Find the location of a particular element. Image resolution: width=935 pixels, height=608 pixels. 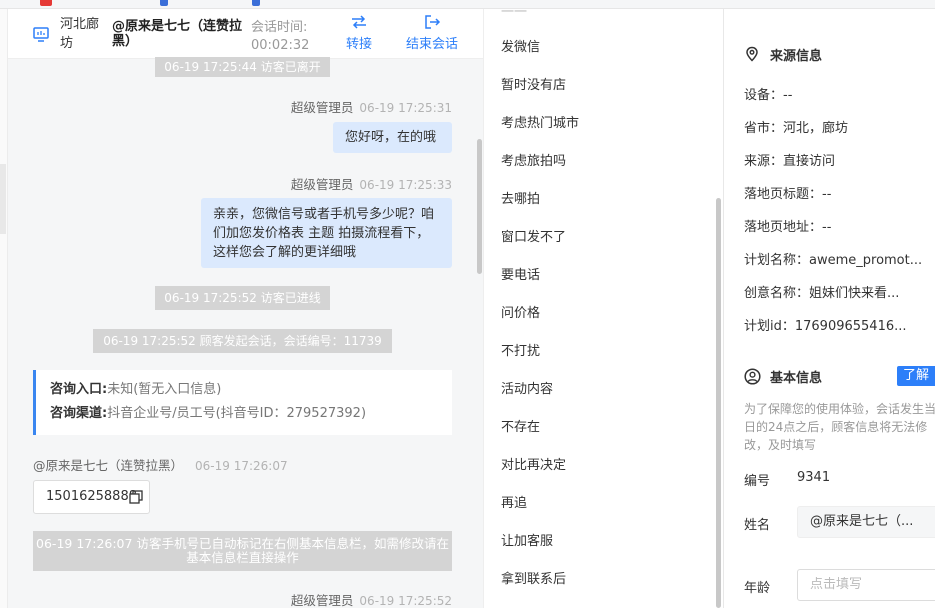

location-pin-icon is located at coordinates (752, 54).